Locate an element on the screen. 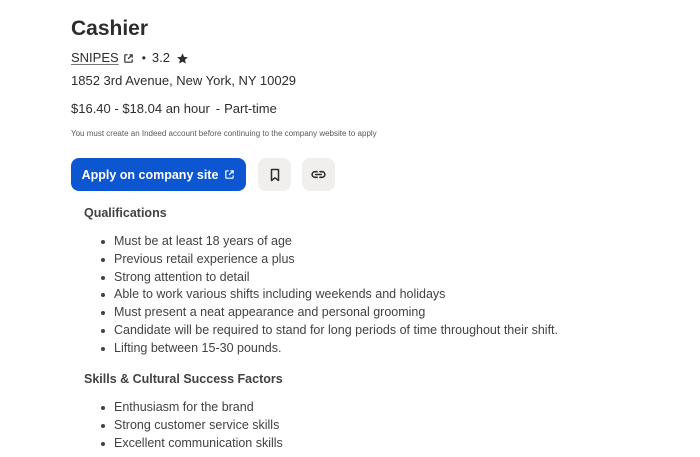  apply-button-label: Apply on company site is located at coordinates (150, 174).